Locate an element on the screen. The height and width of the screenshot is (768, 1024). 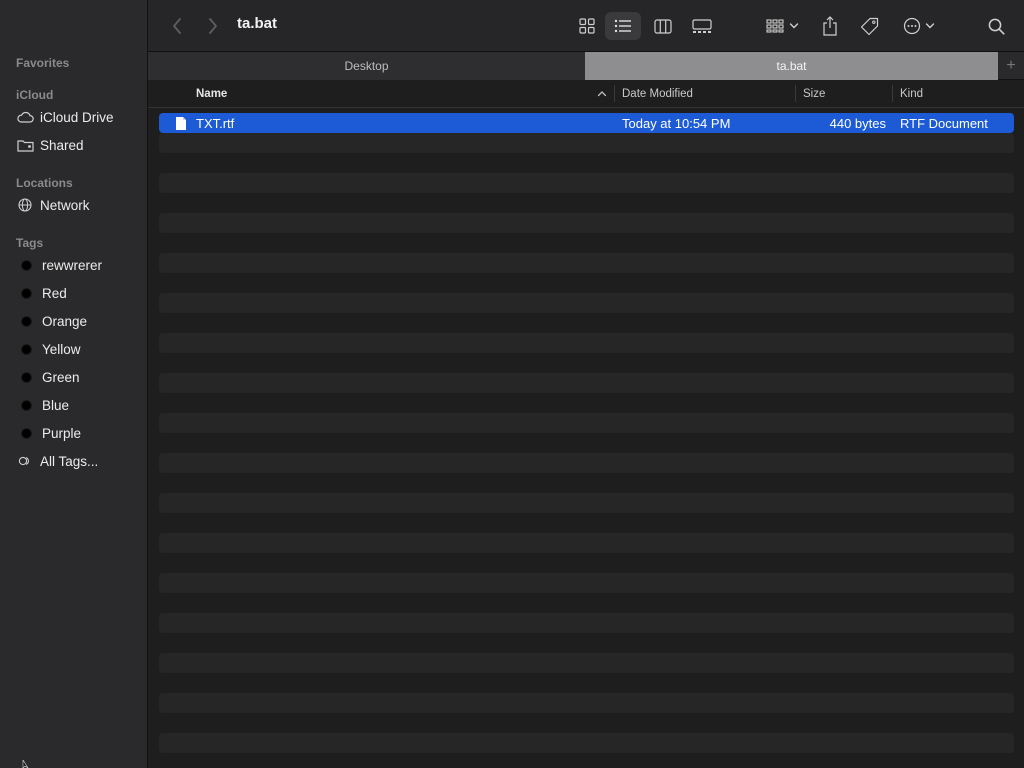
sidebar-item-icloud-drive: iCloud Drive is located at coordinates (65, 117).